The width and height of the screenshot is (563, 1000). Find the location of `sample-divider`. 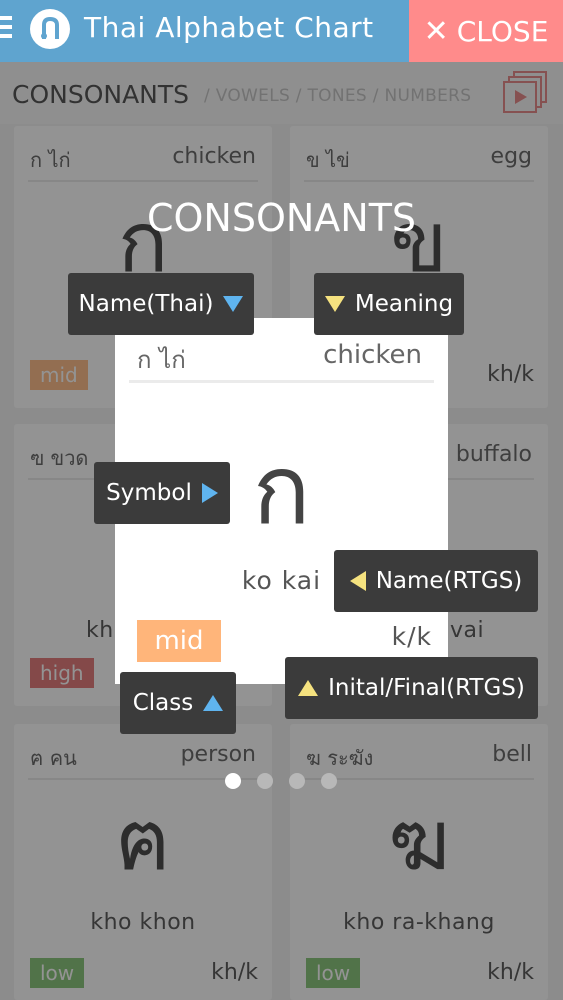

sample-divider is located at coordinates (281, 381).